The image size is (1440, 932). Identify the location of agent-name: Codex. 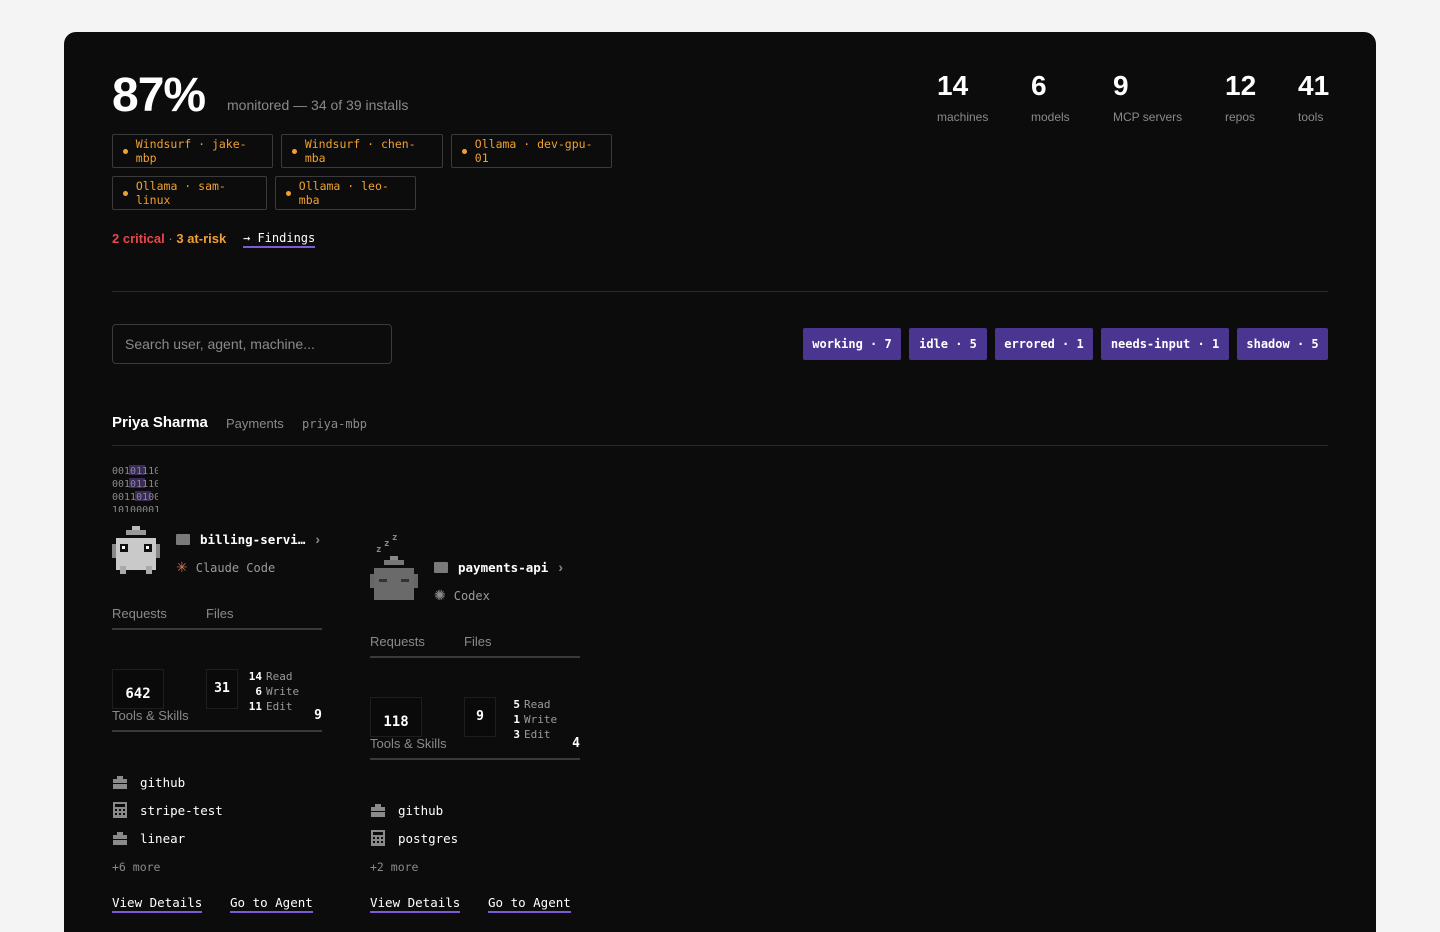
(471, 595).